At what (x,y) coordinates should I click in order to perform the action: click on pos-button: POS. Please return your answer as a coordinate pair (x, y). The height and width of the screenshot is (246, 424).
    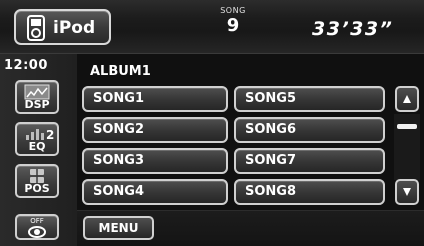
    Looking at the image, I should click on (37, 181).